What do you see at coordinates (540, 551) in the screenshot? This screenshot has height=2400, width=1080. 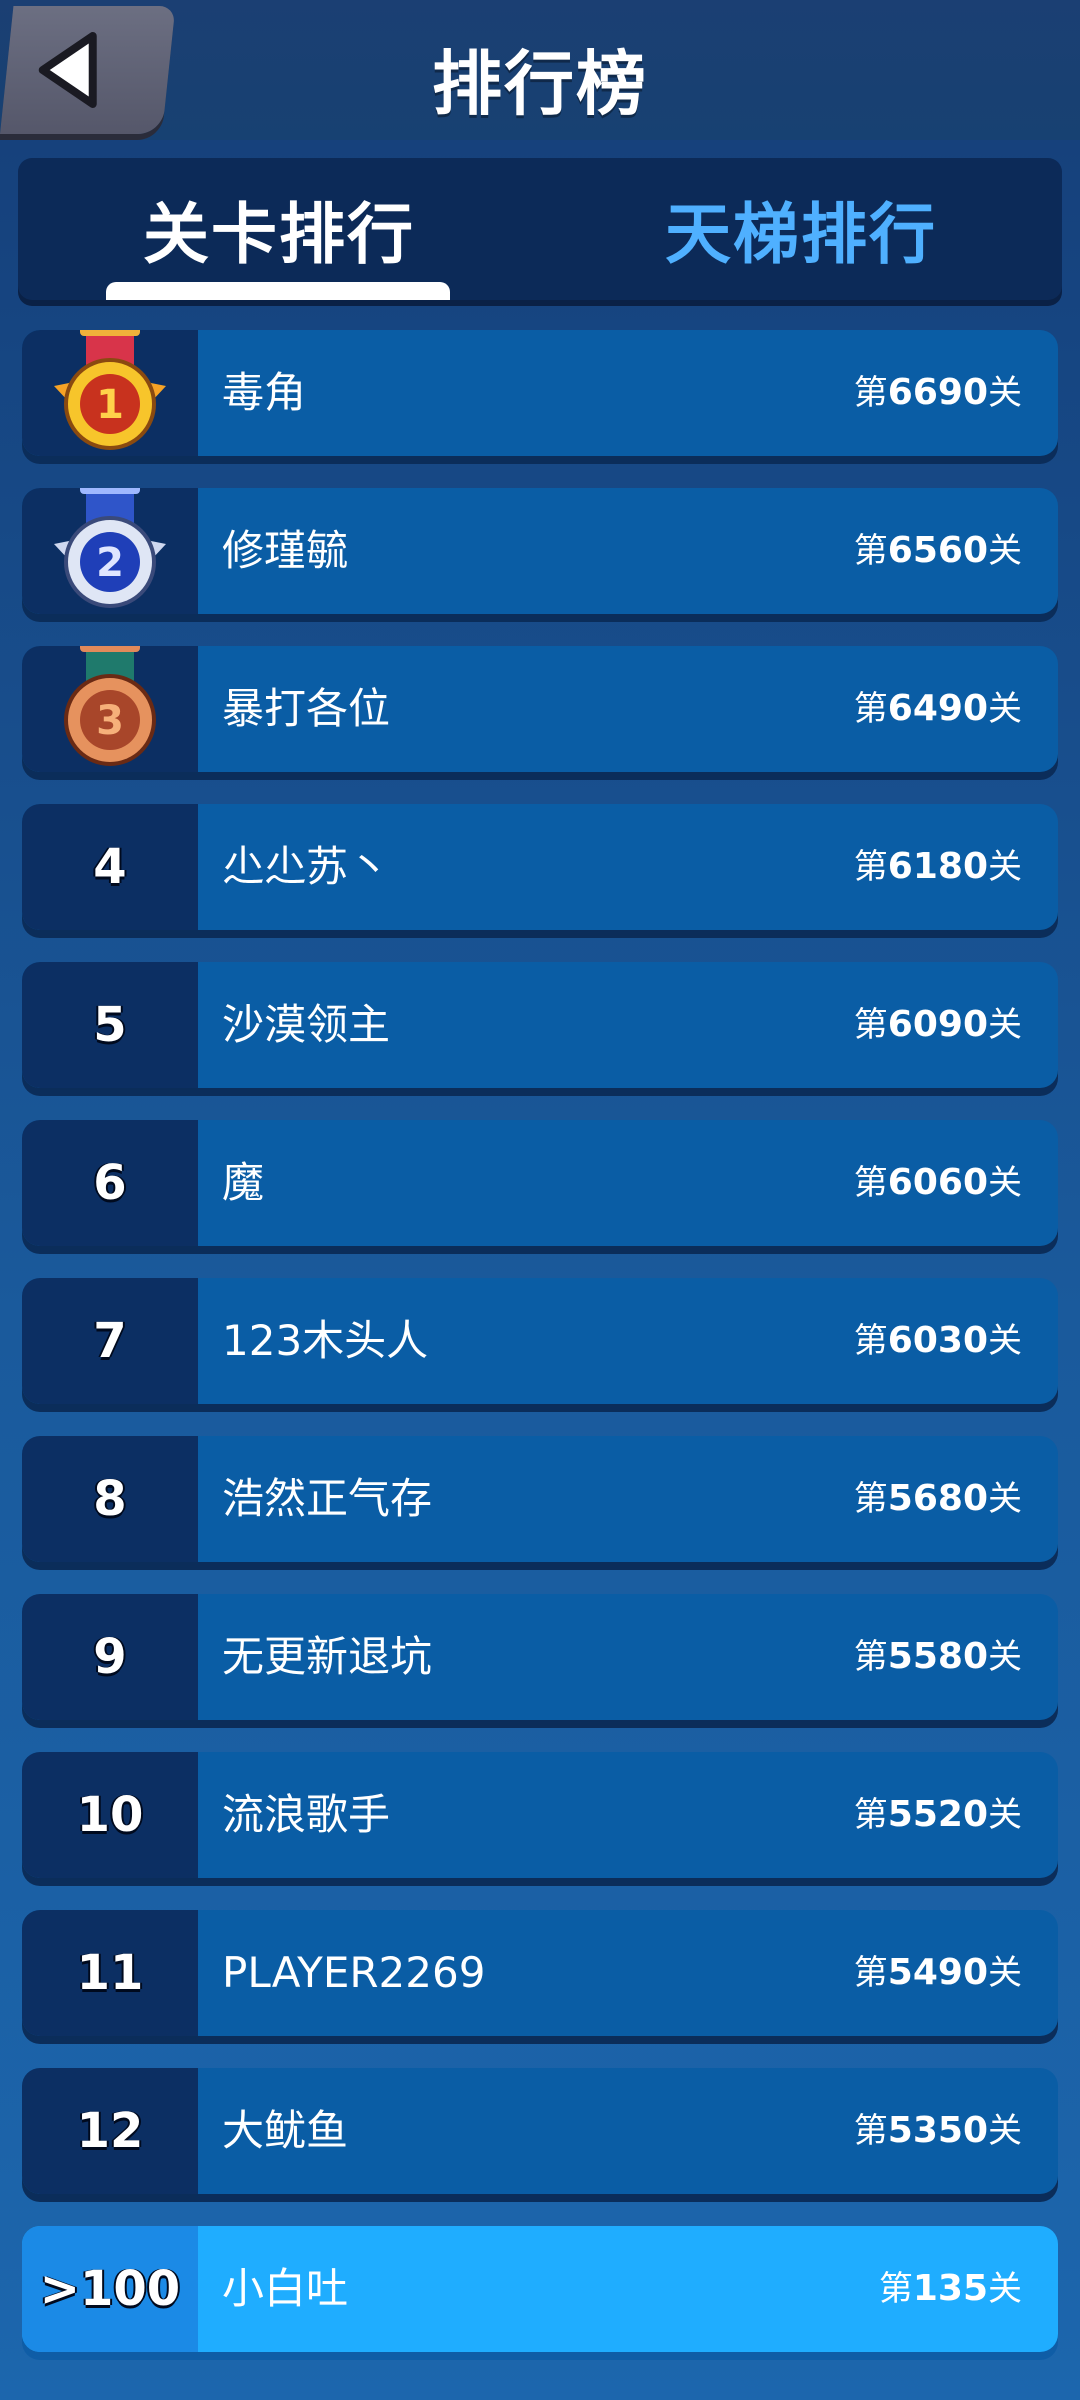 I see `leaderboard-row: 2 修瑾毓 第6560关` at bounding box center [540, 551].